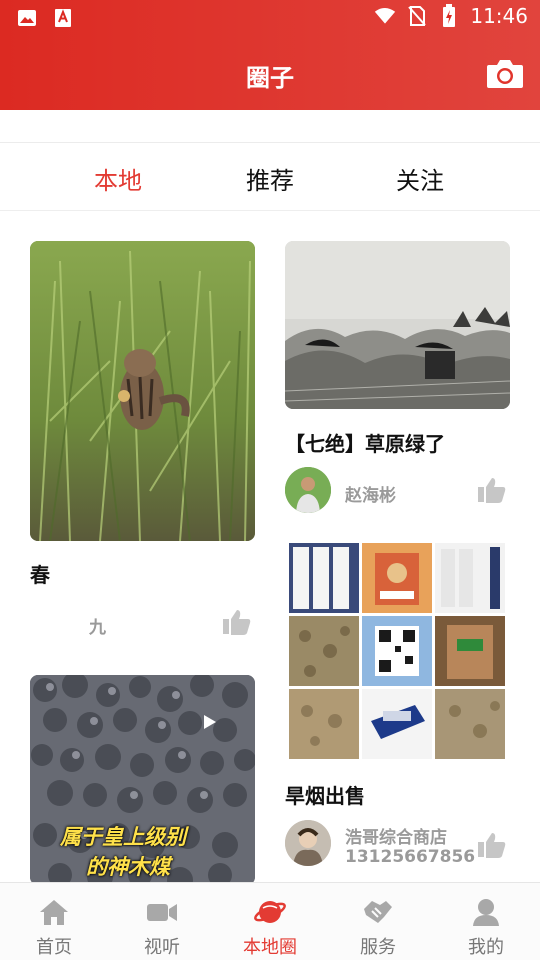  I want to click on nav-video: 视听, so click(162, 922).